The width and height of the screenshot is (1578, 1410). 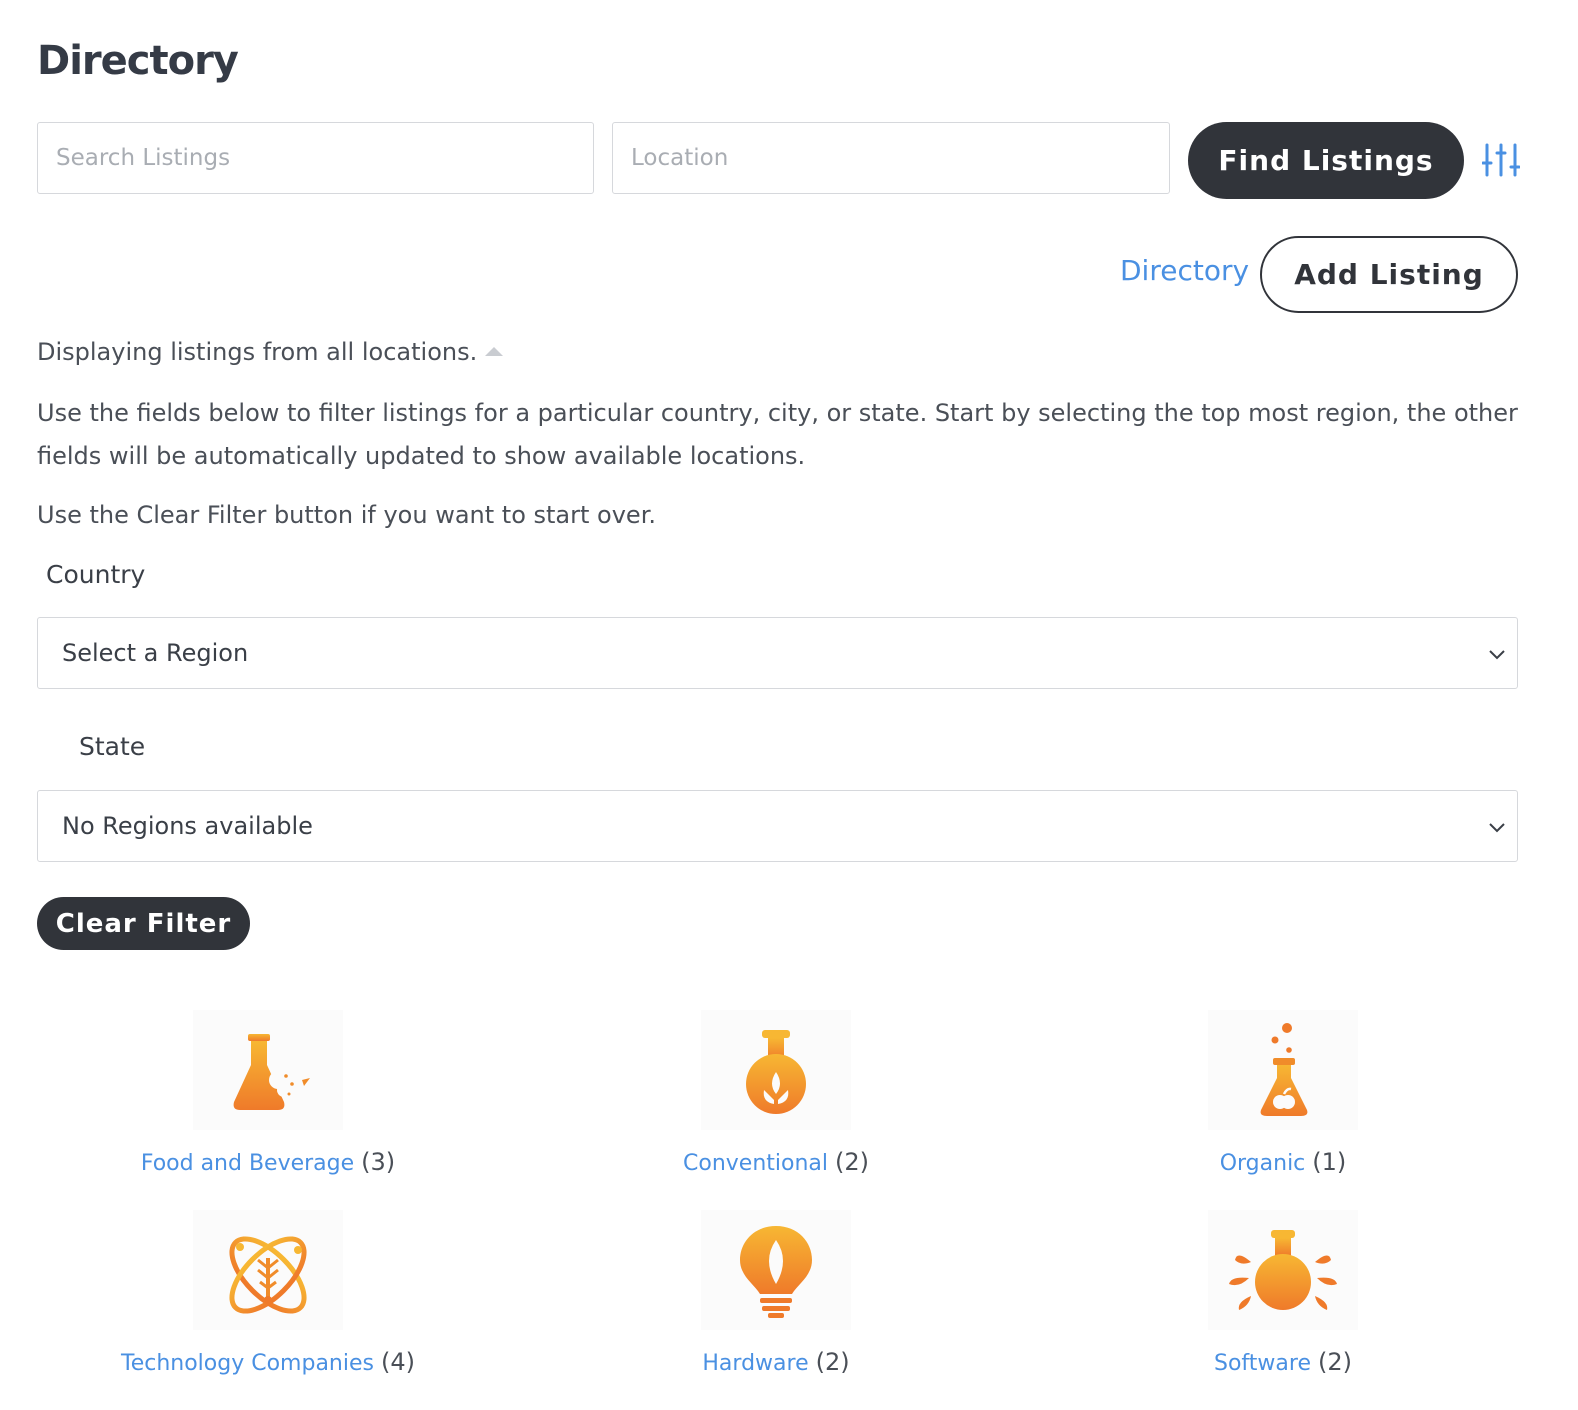 I want to click on category-caption: Food and Beverage (3), so click(x=268, y=1162).